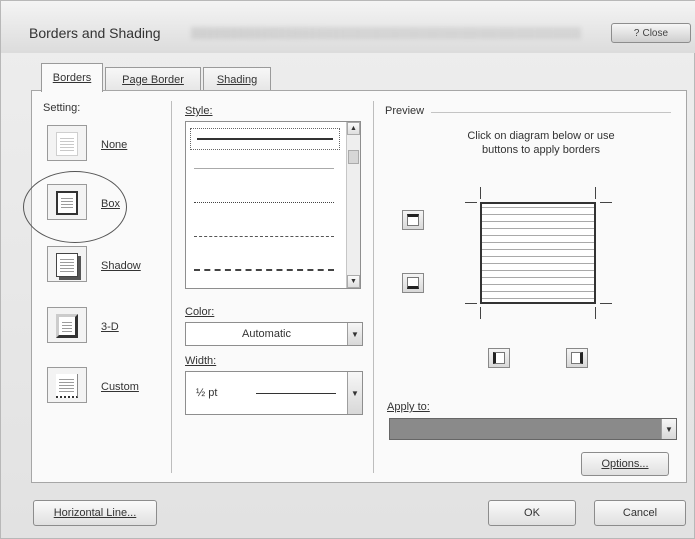 The width and height of the screenshot is (695, 539). Describe the element at coordinates (207, 393) in the screenshot. I see `width-value: ½ pt` at that location.